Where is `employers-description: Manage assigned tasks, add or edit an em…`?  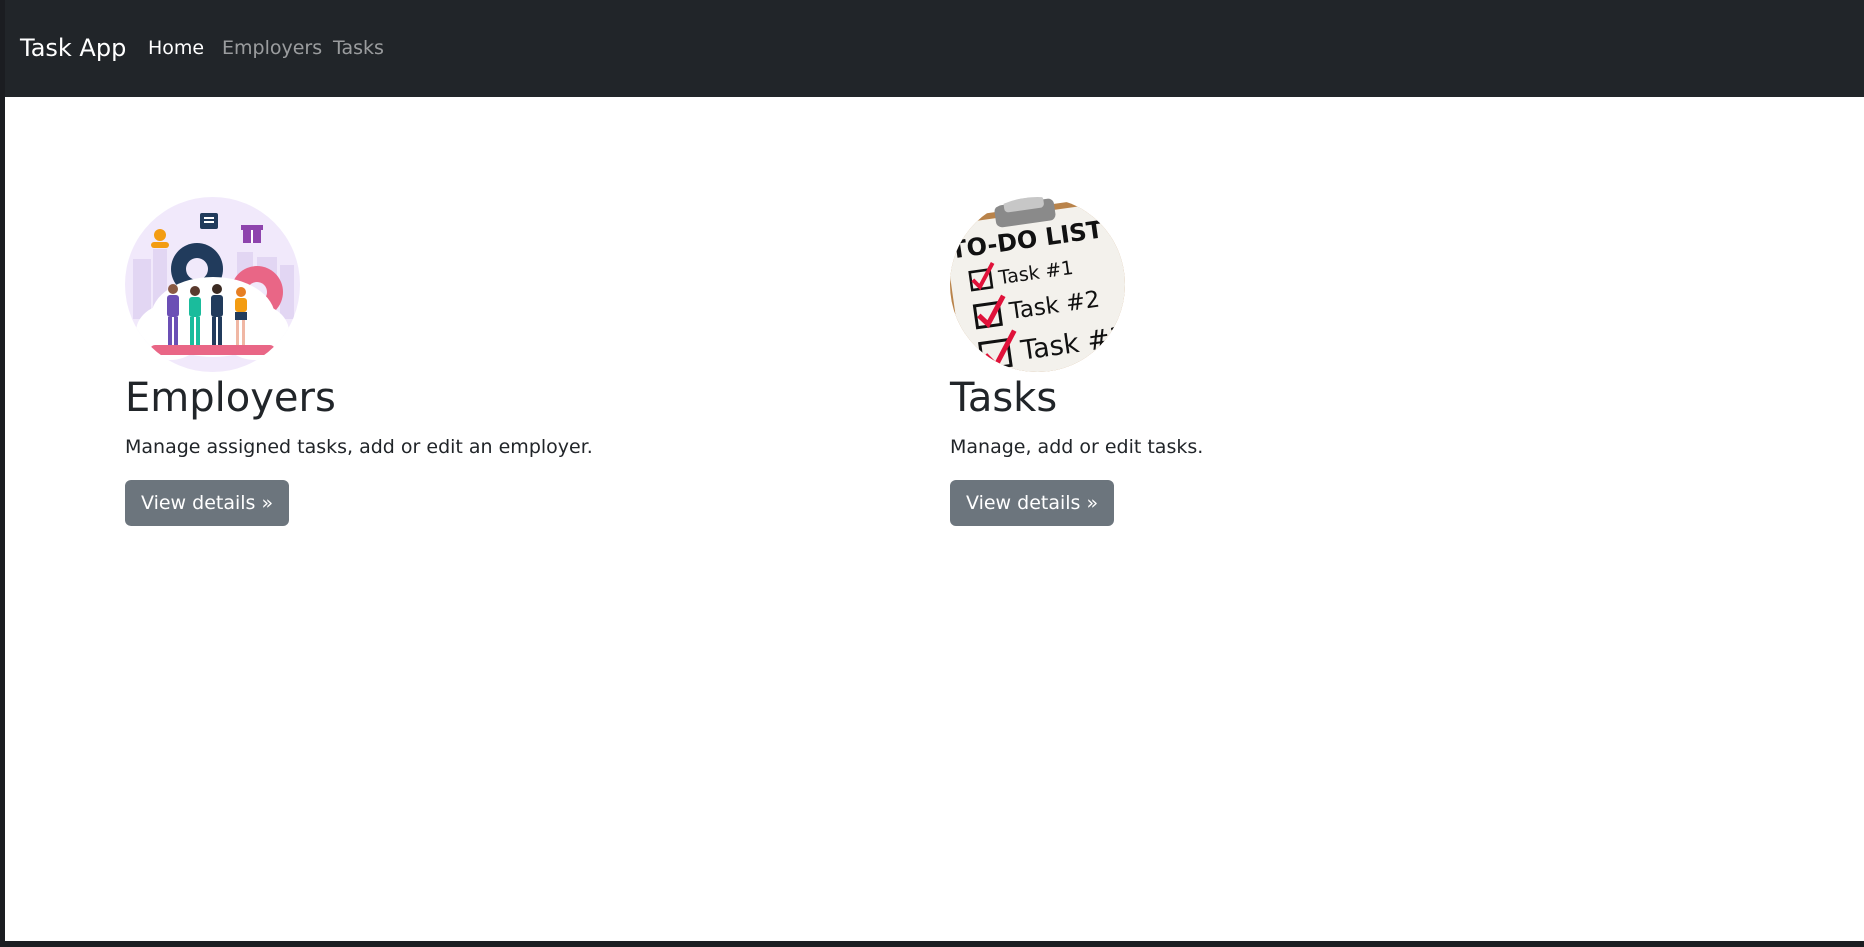 employers-description: Manage assigned tasks, add or edit an em… is located at coordinates (359, 447).